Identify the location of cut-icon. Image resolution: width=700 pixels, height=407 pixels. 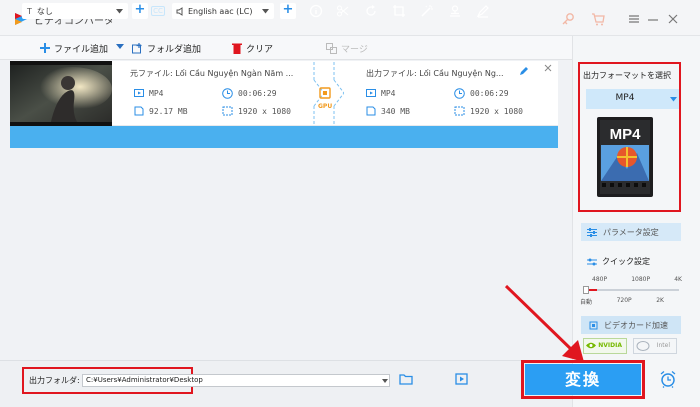
(343, 11).